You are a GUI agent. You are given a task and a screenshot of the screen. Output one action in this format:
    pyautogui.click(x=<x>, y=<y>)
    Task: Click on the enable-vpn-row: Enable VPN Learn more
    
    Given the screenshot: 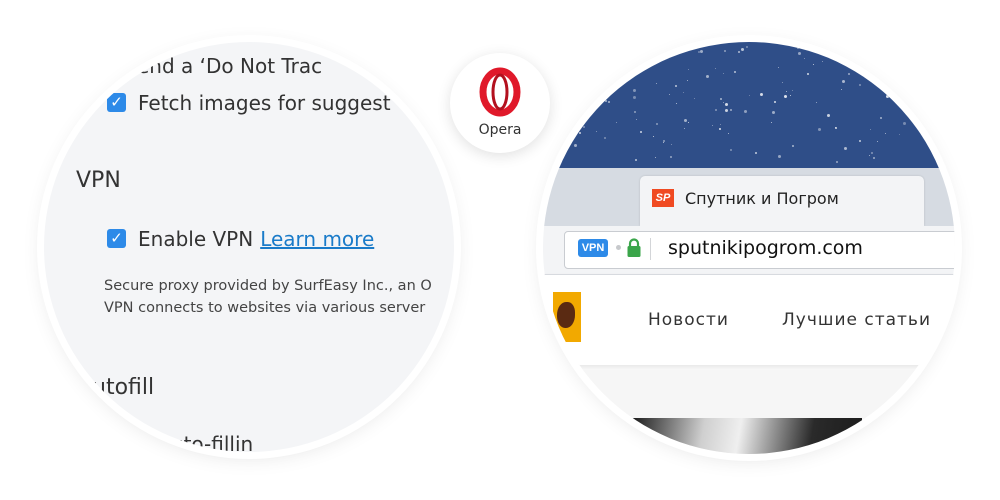 What is the action you would take?
    pyautogui.click(x=256, y=239)
    